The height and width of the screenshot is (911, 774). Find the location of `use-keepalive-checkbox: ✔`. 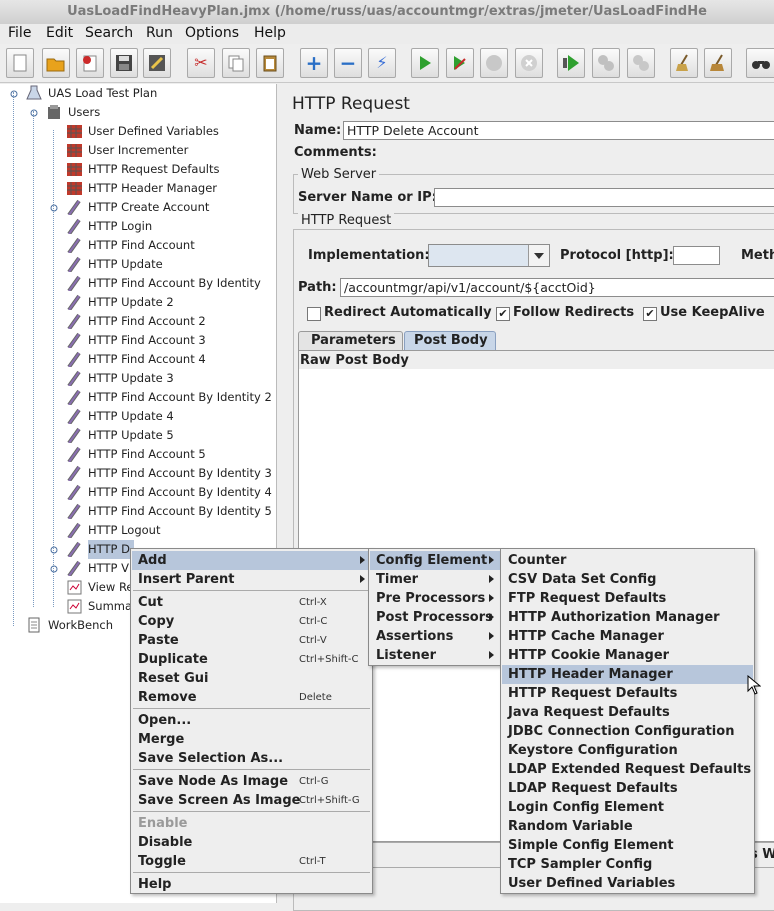

use-keepalive-checkbox: ✔ is located at coordinates (650, 314).